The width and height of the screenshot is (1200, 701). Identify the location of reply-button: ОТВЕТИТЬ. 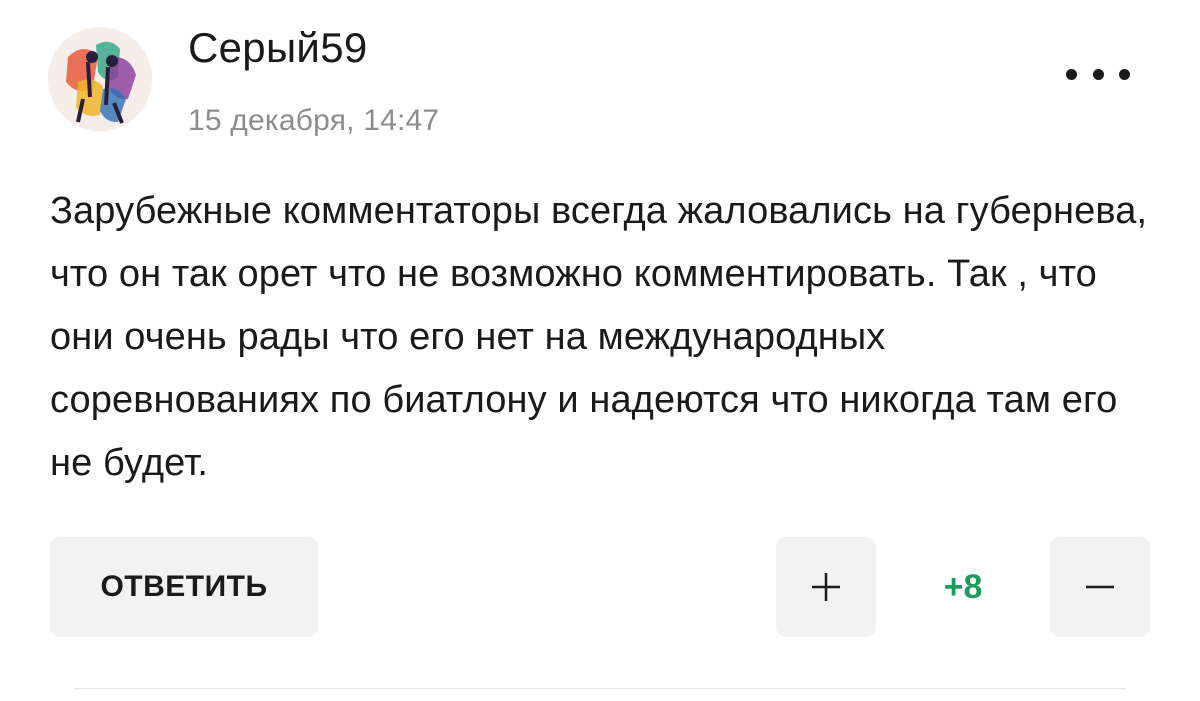
(184, 587).